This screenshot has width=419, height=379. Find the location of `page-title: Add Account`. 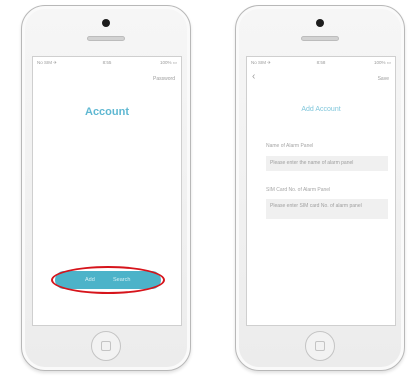

page-title: Add Account is located at coordinates (321, 109).